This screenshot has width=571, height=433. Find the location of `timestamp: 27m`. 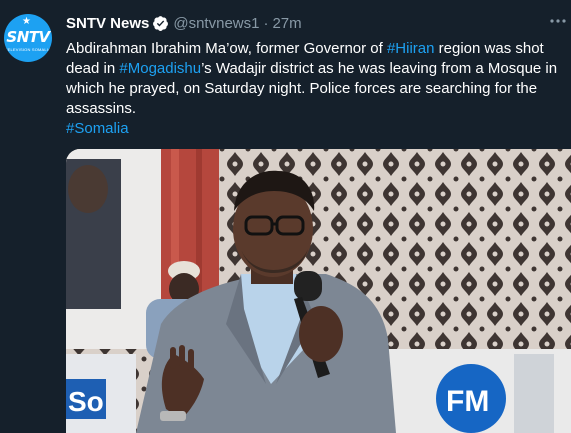

timestamp: 27m is located at coordinates (286, 23).